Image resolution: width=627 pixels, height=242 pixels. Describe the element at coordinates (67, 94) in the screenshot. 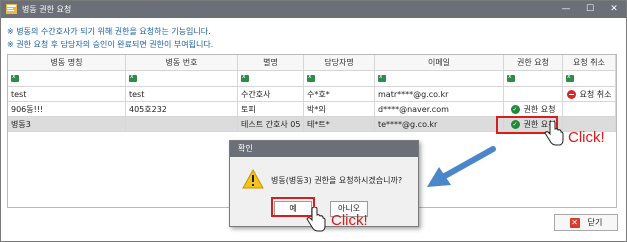

I see `cell-ward-name: test` at that location.